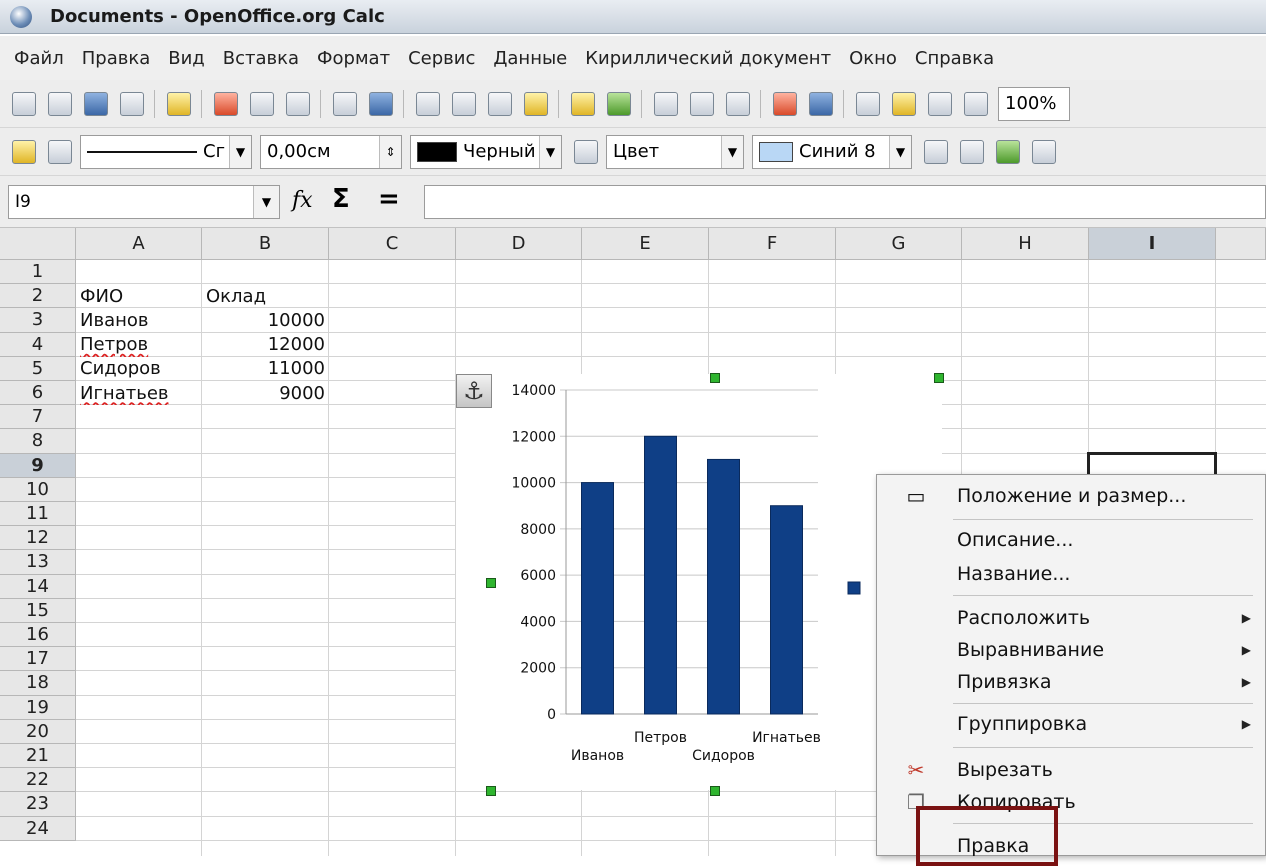 The height and width of the screenshot is (866, 1266). Describe the element at coordinates (186, 58) in the screenshot. I see `menu-view: Вид` at that location.